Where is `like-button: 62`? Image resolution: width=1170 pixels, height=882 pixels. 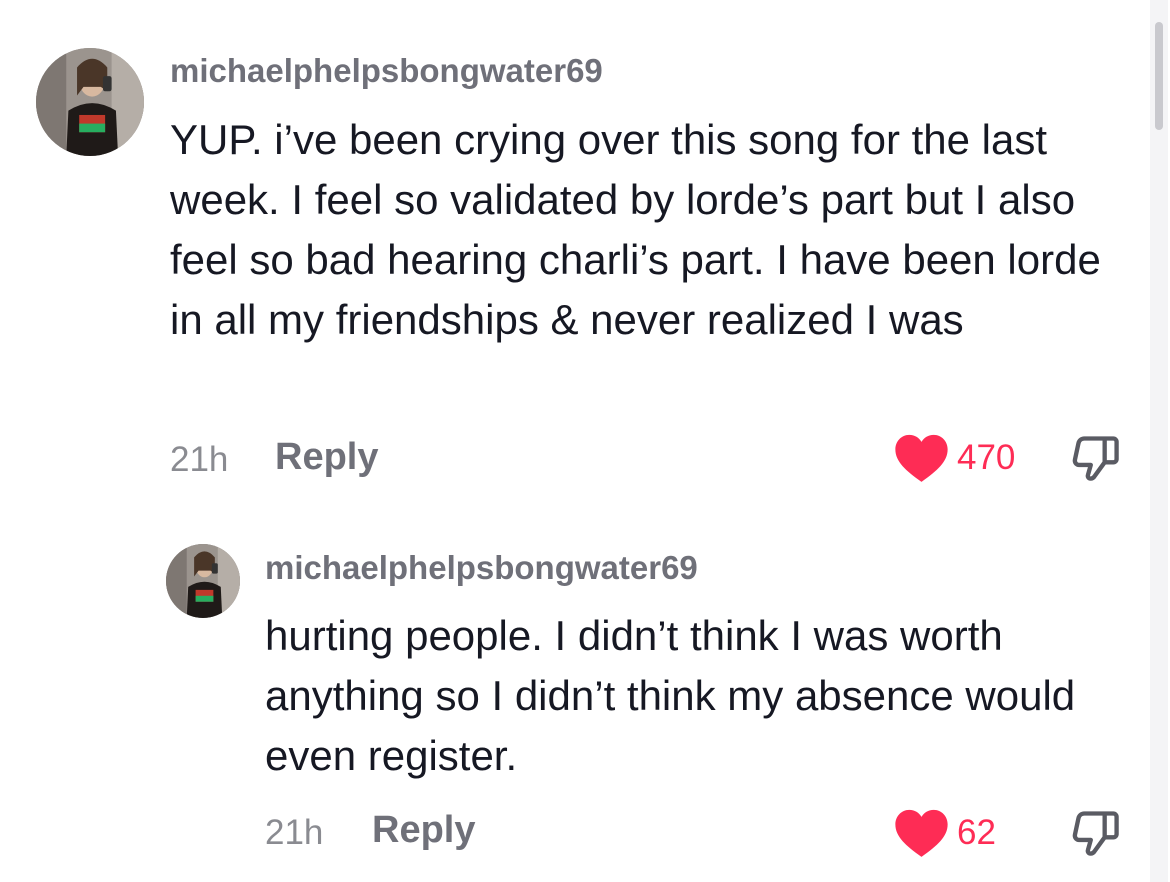 like-button: 62 is located at coordinates (945, 833).